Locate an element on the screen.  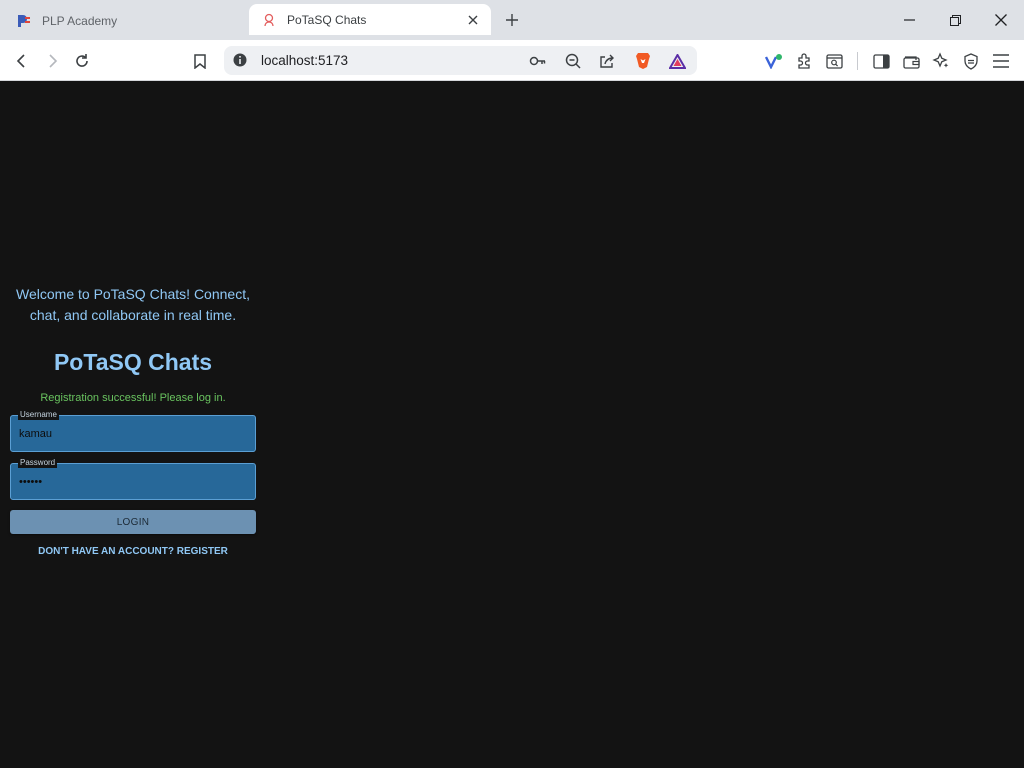
tab-title: PLP Academy is located at coordinates (80, 20).